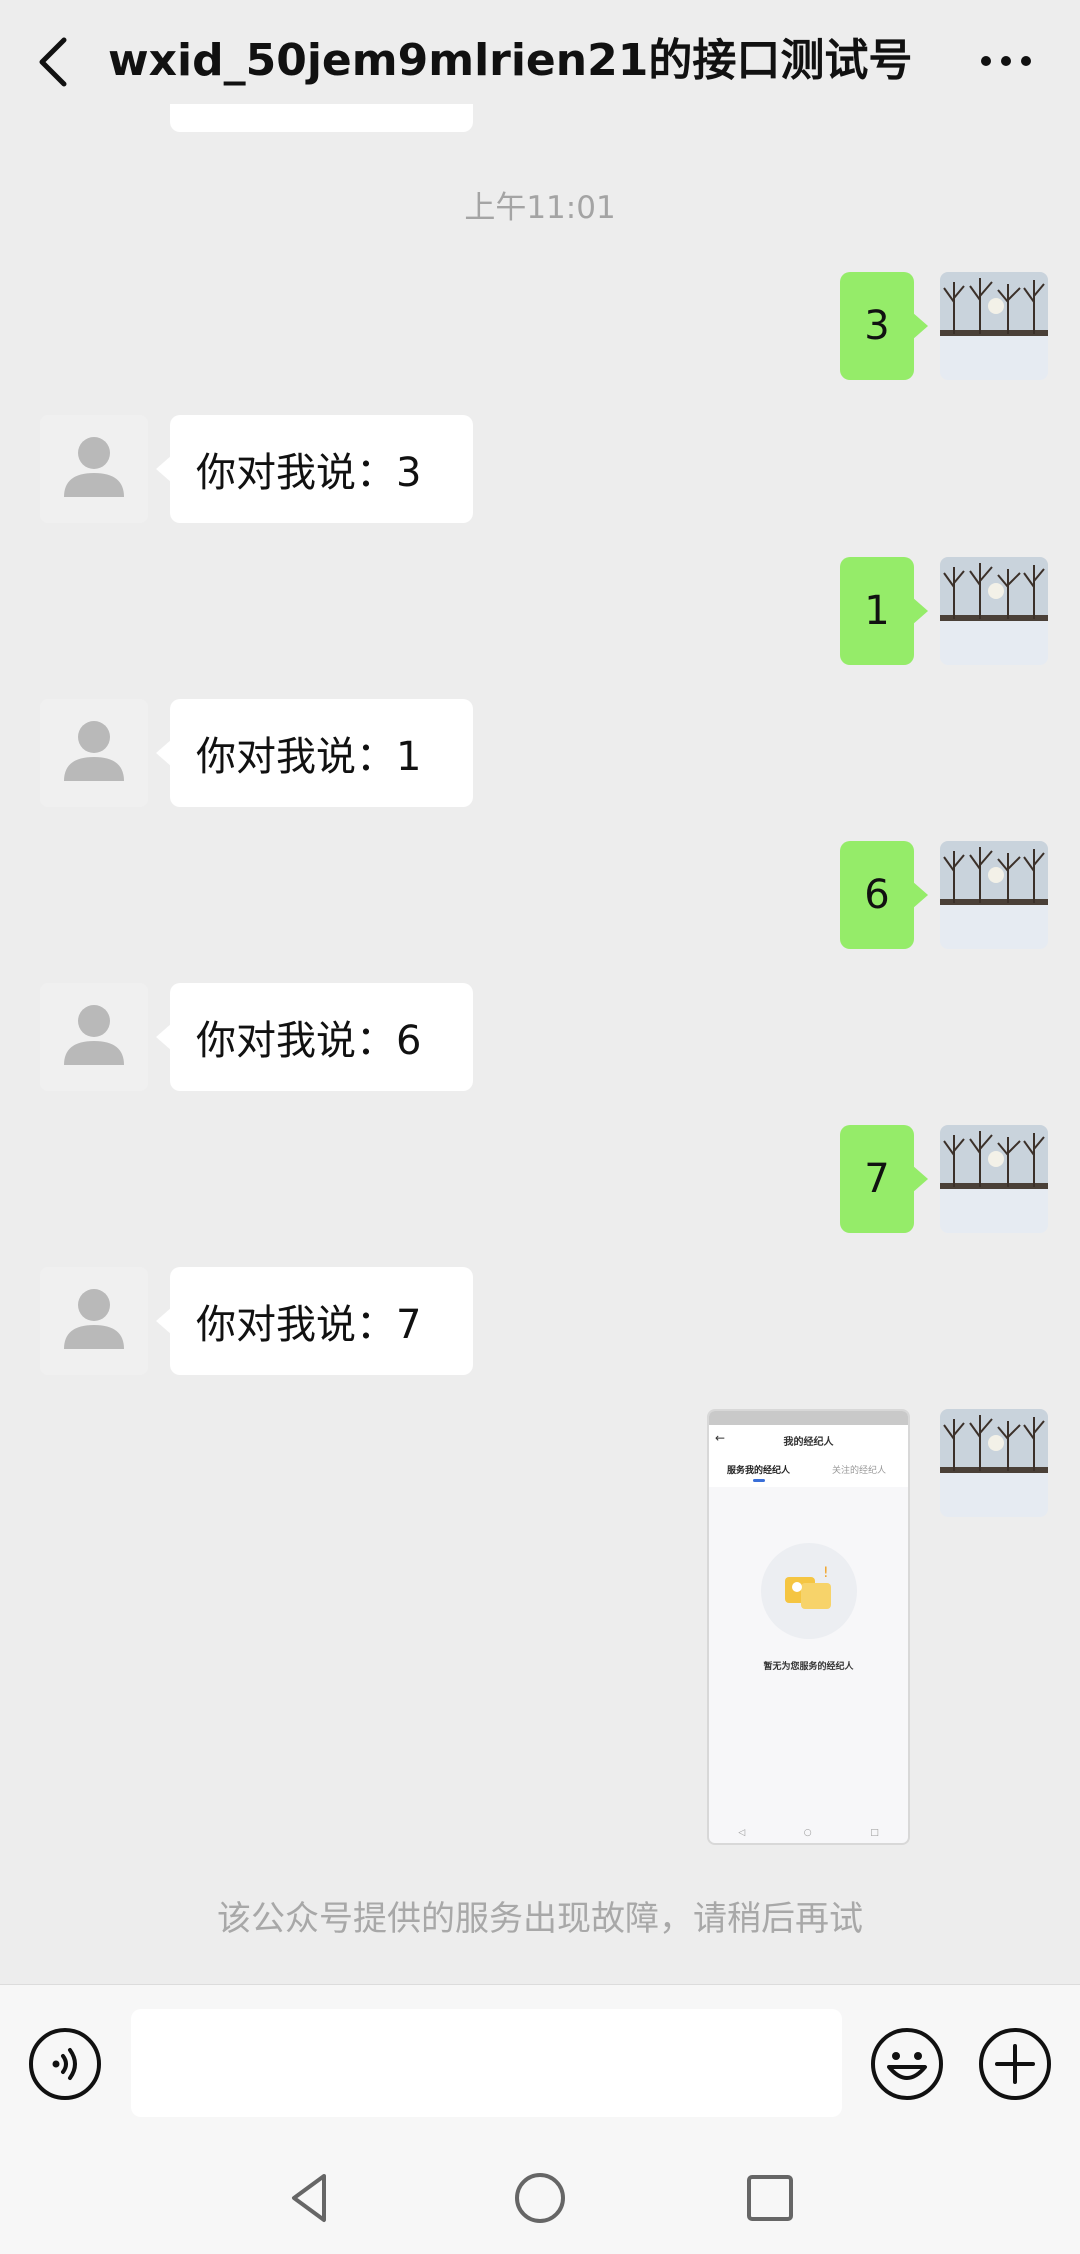 Image resolution: width=1080 pixels, height=2254 pixels. What do you see at coordinates (486, 2063) in the screenshot?
I see `message-input` at bounding box center [486, 2063].